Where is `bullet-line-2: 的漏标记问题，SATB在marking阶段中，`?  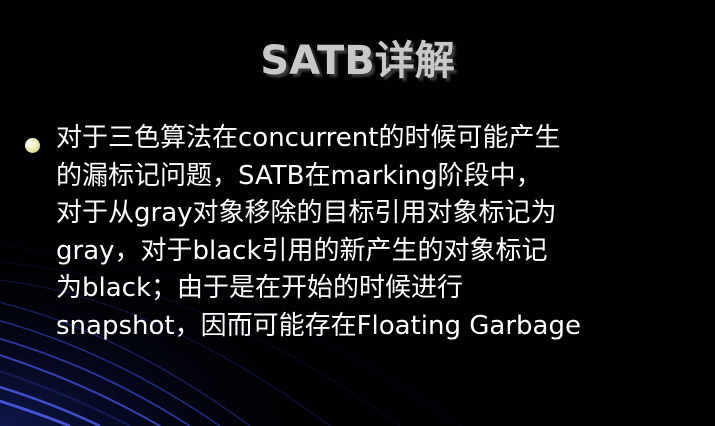
bullet-line-2: 的漏标记问题，SATB在marking阶段中， is located at coordinates (299, 175).